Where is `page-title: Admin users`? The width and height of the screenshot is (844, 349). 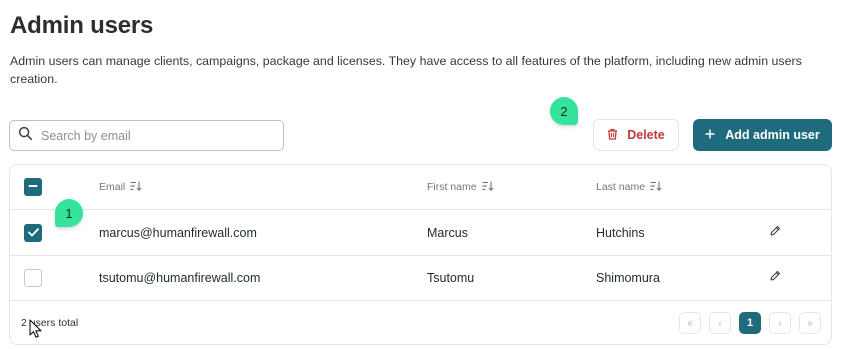
page-title: Admin users is located at coordinates (82, 25).